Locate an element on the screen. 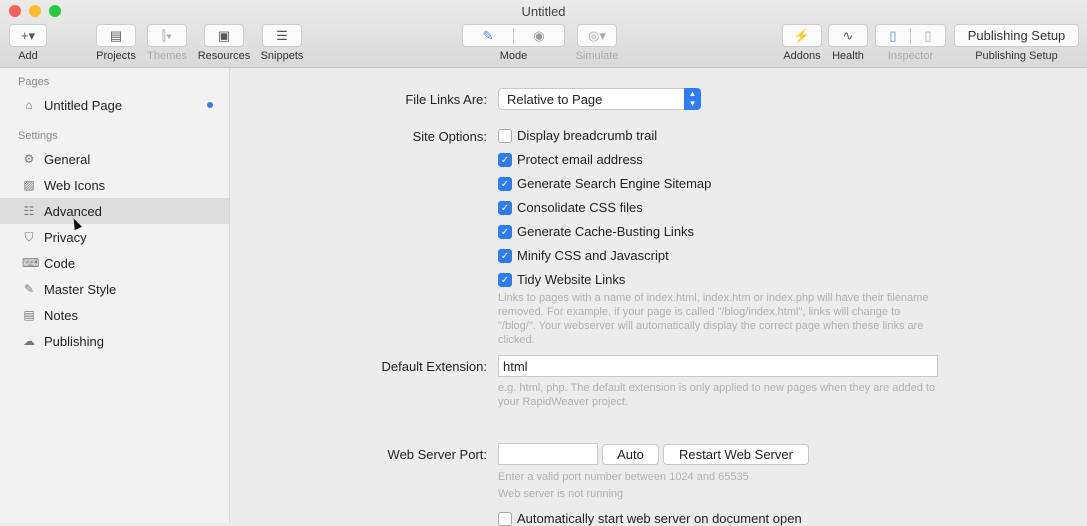 This screenshot has height=526, width=1087. sliders-icon: ☷ is located at coordinates (29, 211).